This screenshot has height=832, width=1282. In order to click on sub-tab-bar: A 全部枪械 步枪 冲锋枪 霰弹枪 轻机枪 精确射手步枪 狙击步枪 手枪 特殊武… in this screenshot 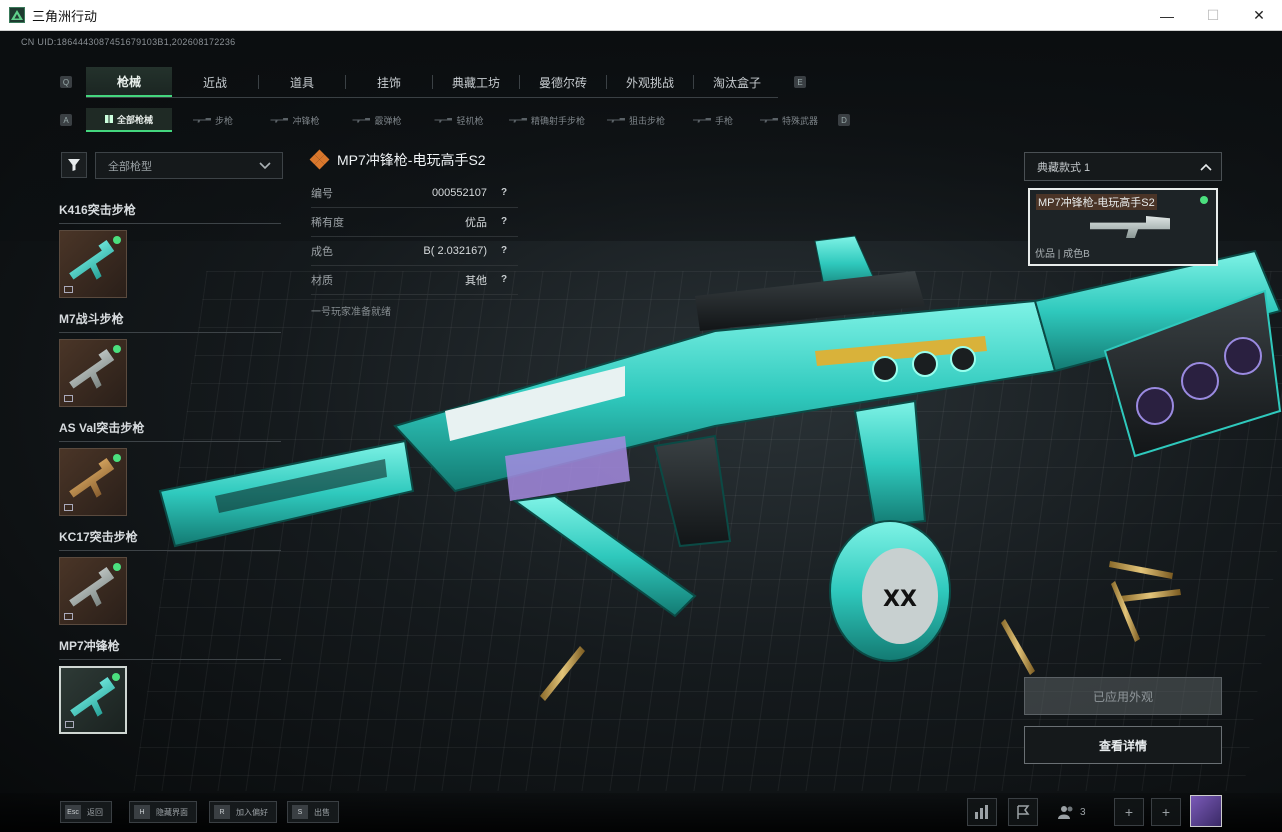, I will do `click(455, 120)`.